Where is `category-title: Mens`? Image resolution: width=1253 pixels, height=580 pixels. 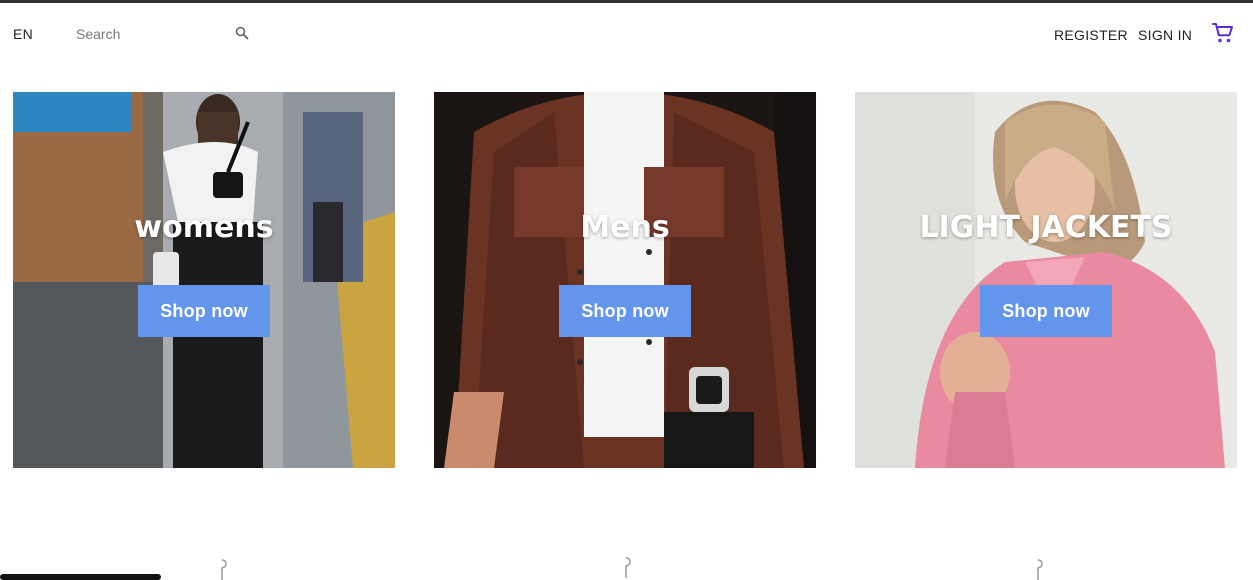 category-title: Mens is located at coordinates (625, 227).